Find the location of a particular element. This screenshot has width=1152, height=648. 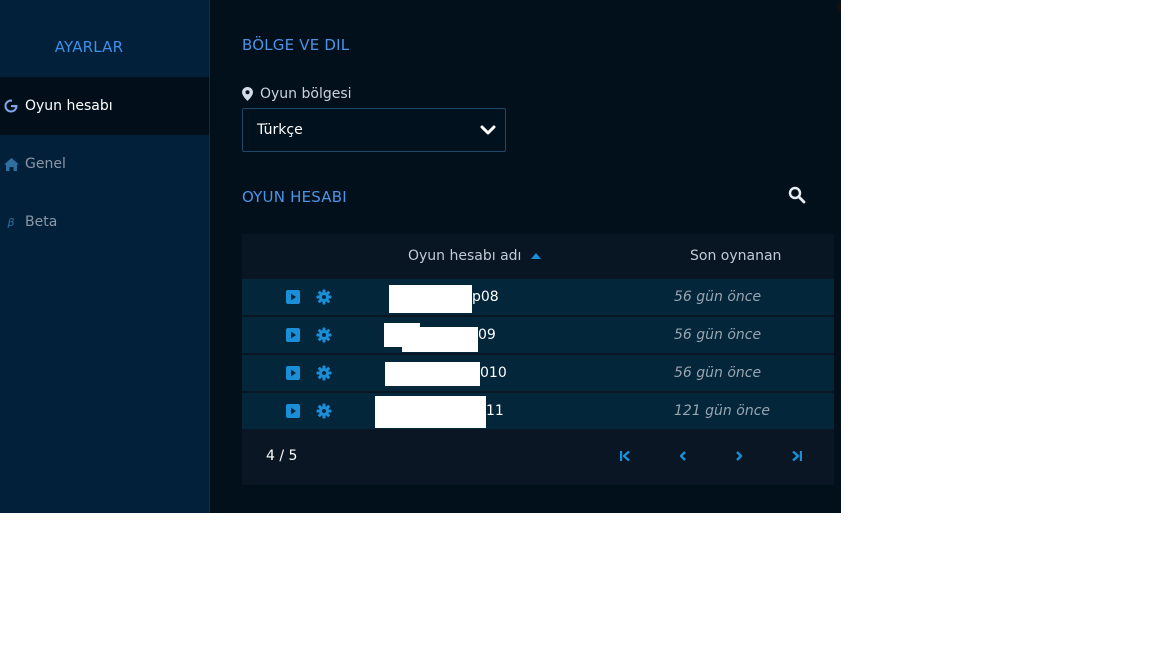

home-icon is located at coordinates (11, 164).